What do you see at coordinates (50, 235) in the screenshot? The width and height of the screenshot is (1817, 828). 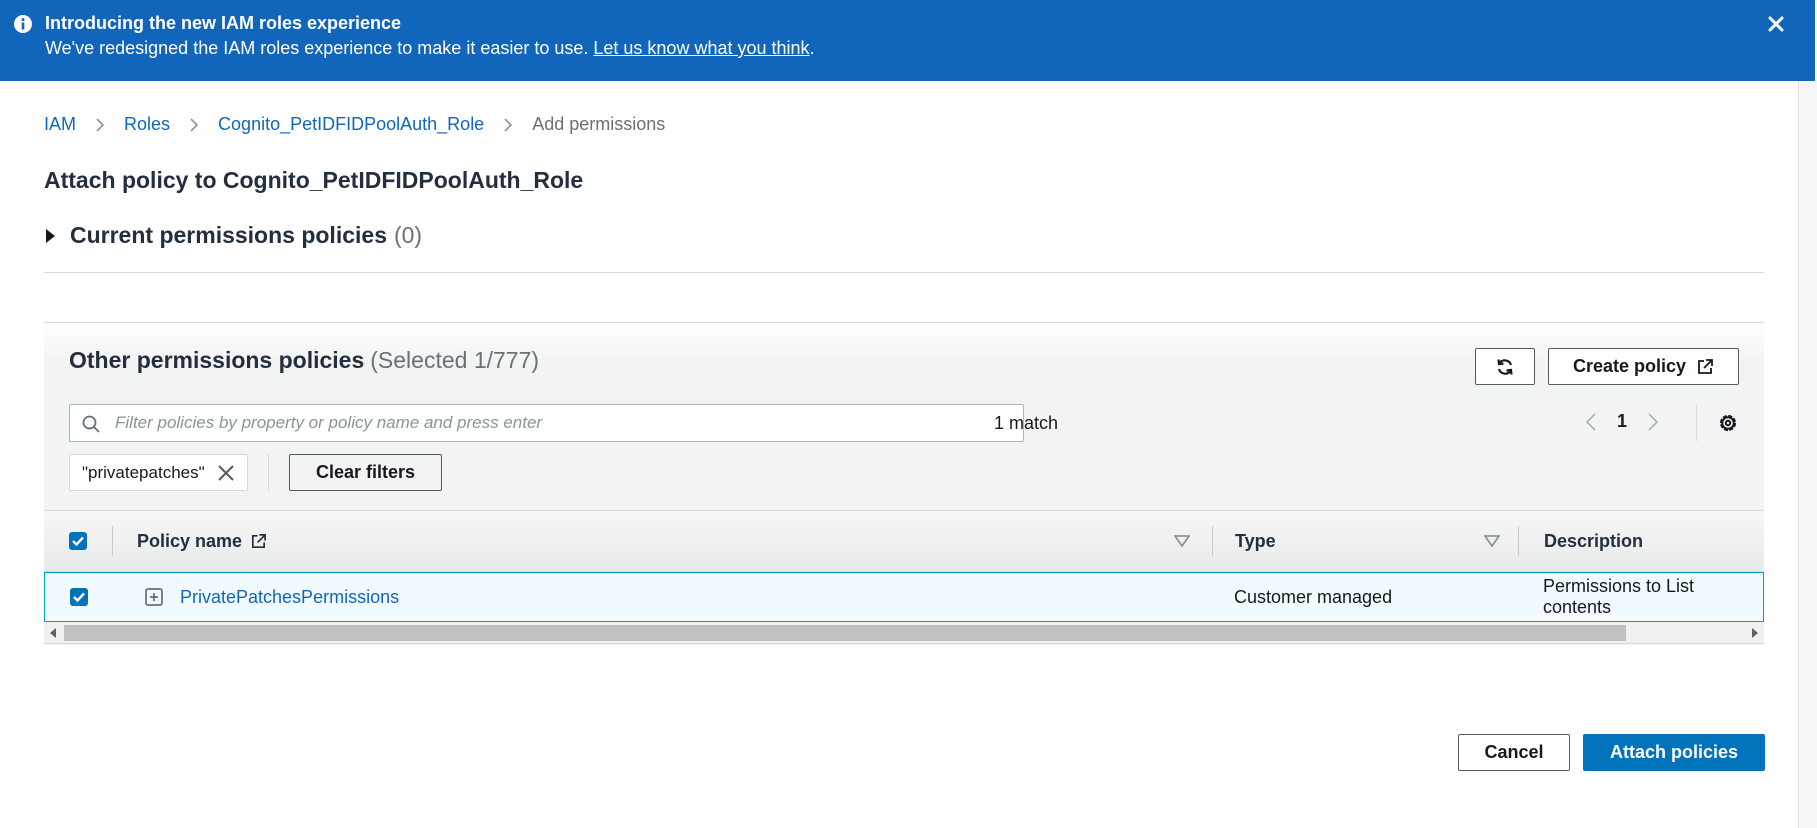 I see `caret-right-icon` at bounding box center [50, 235].